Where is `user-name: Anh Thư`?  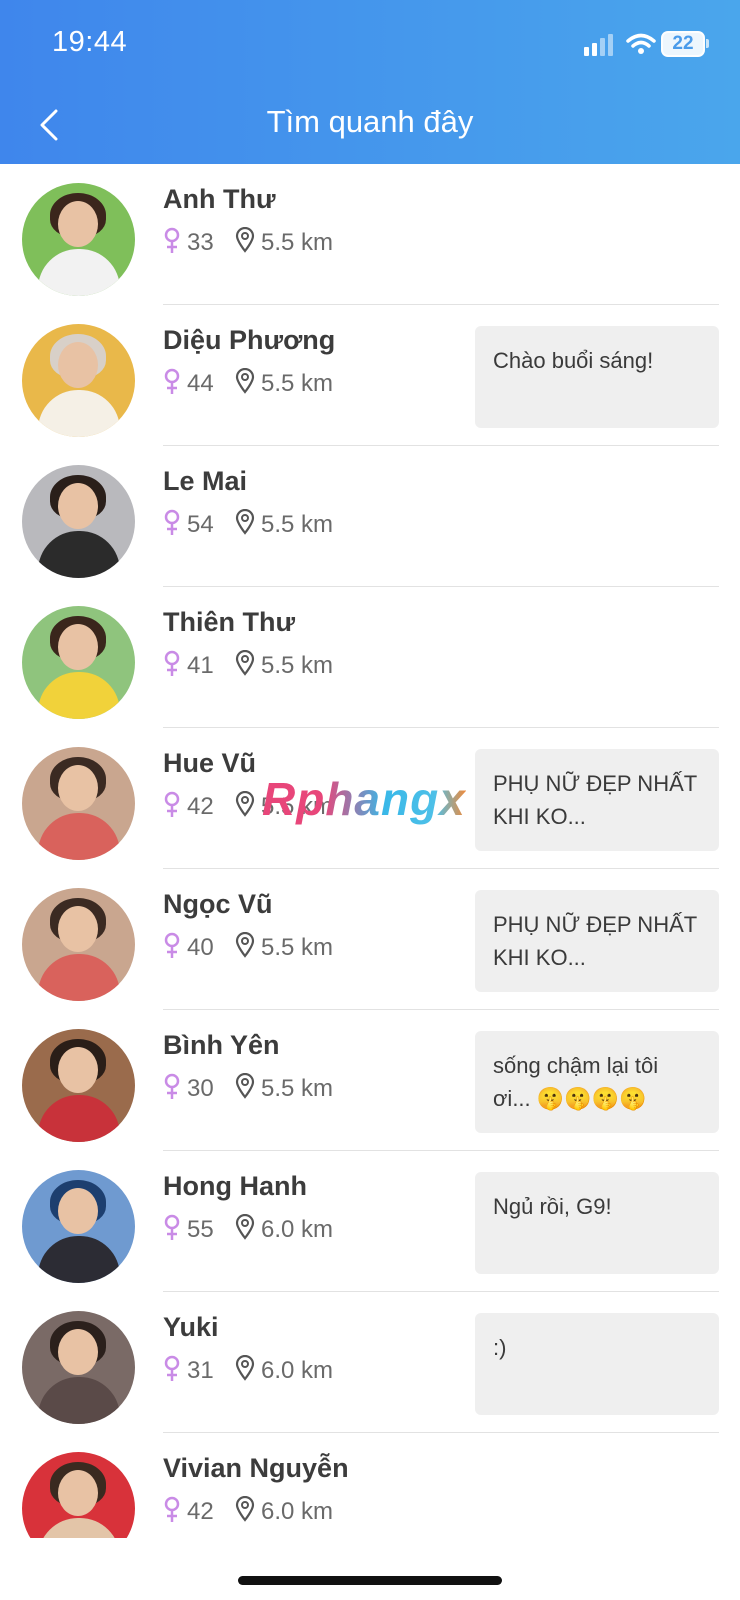
user-name: Anh Thư is located at coordinates (219, 199).